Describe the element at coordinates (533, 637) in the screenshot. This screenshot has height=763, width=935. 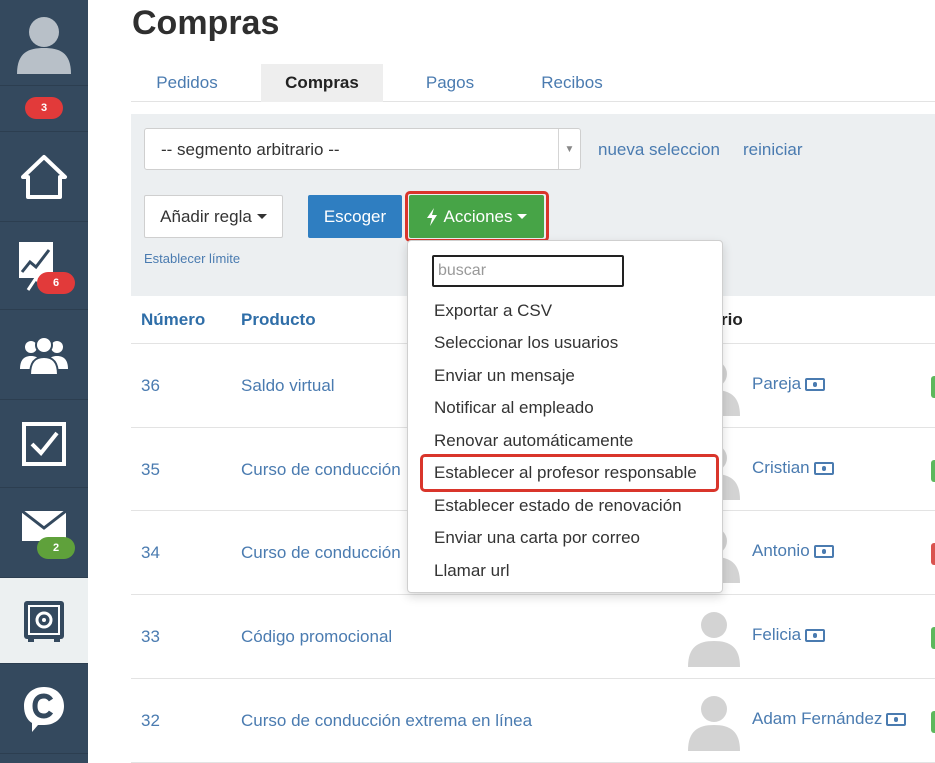
I see `table-row: 33 Código promocional Felicia` at that location.